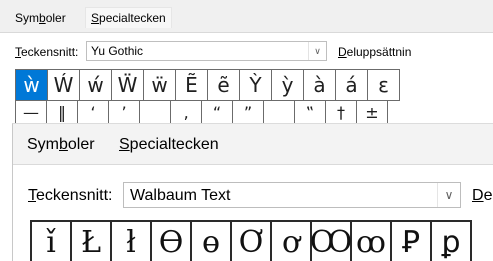  I want to click on symbol-cell: ꝏ, so click(372, 241).